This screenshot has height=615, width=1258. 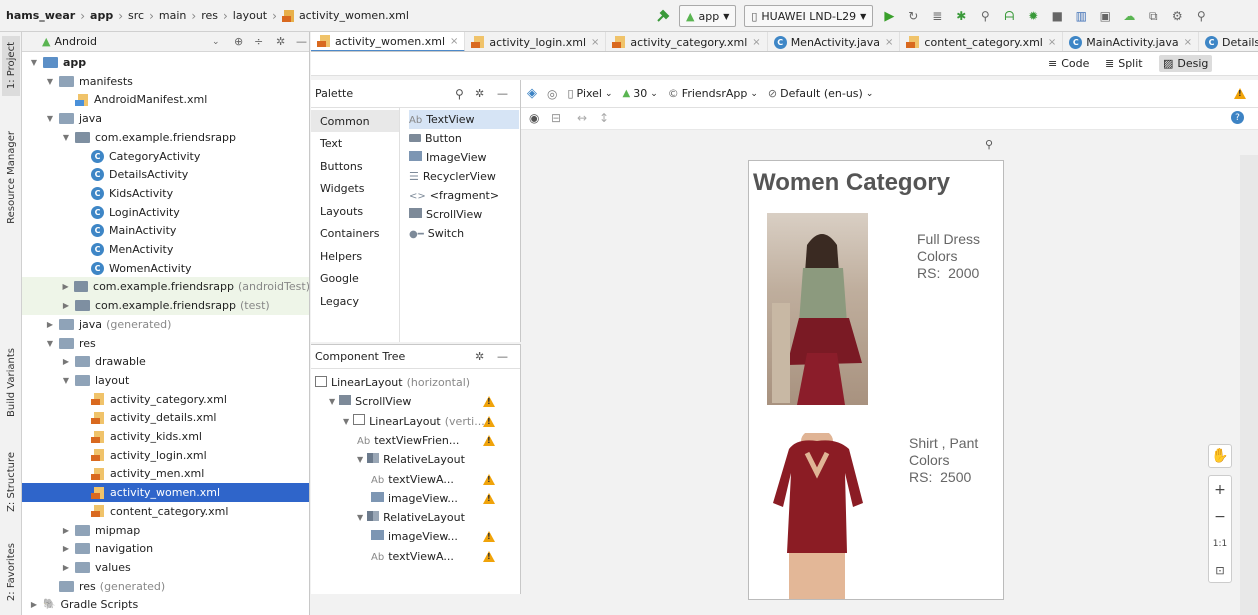 I want to click on crumb-res: res, so click(x=209, y=15).